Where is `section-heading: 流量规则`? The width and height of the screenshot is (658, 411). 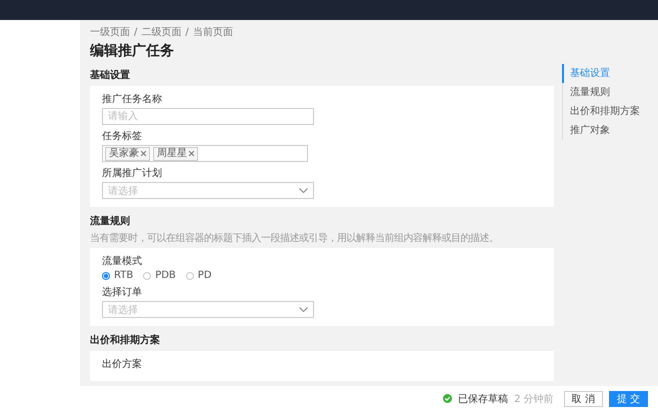
section-heading: 流量规则 is located at coordinates (110, 222).